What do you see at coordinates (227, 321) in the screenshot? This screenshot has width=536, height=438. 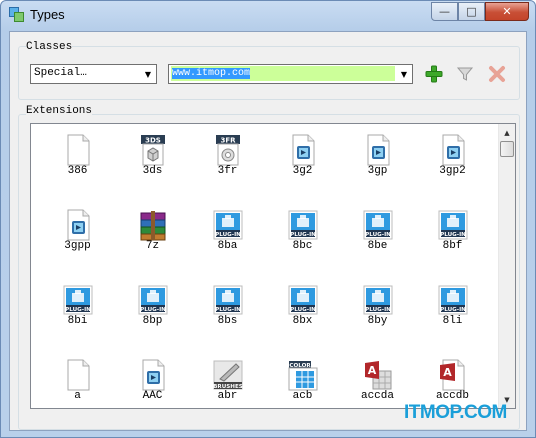 I see `extension-label: 8bs` at bounding box center [227, 321].